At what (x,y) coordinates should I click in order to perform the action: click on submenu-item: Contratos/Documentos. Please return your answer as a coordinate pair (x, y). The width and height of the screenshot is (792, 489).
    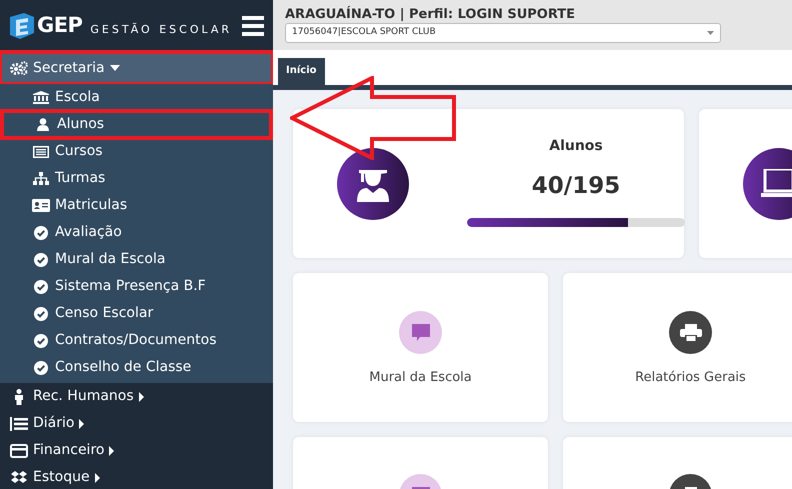
    Looking at the image, I should click on (136, 340).